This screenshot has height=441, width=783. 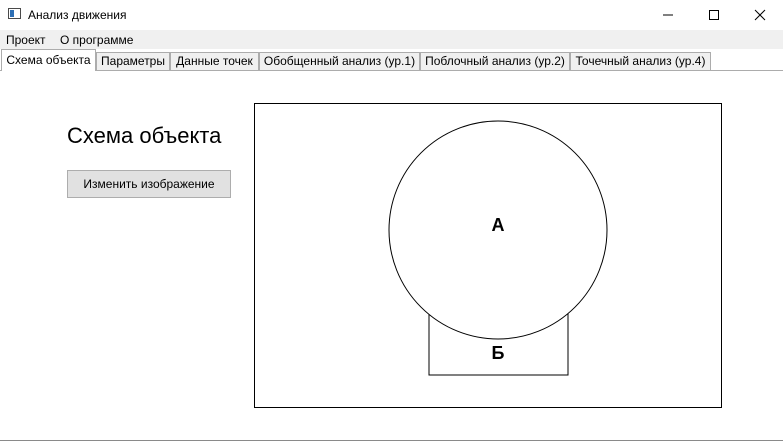 What do you see at coordinates (498, 353) in the screenshot?
I see `block-b-label: Б` at bounding box center [498, 353].